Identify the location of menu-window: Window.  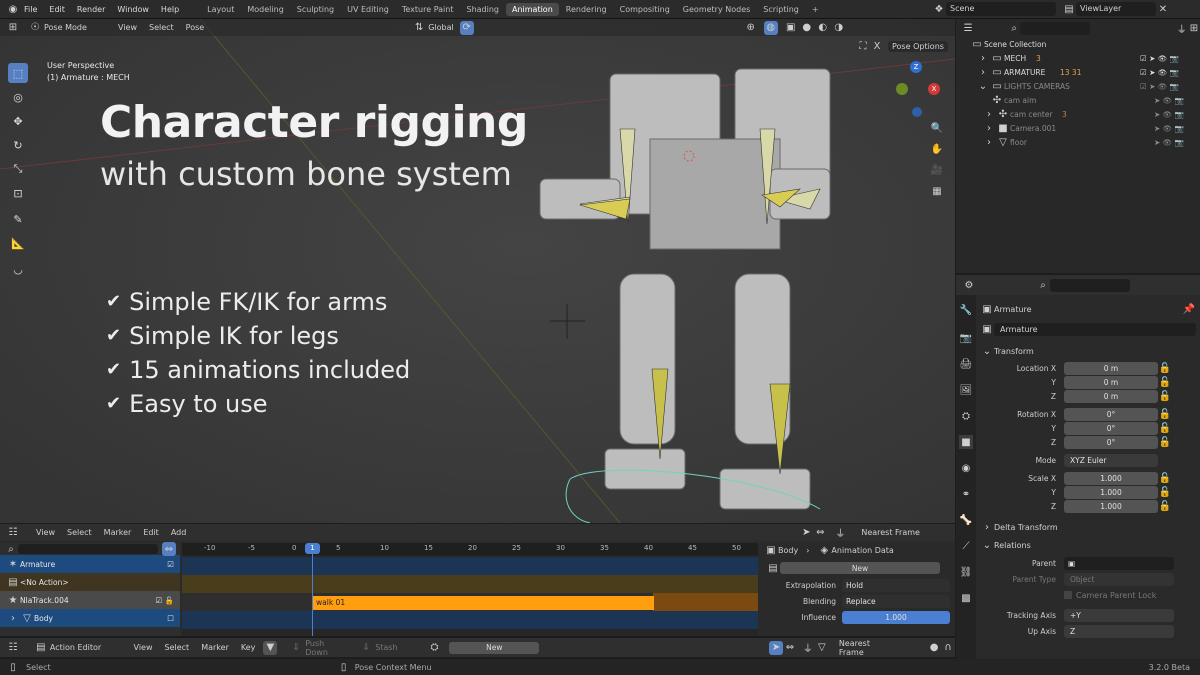
(133, 9).